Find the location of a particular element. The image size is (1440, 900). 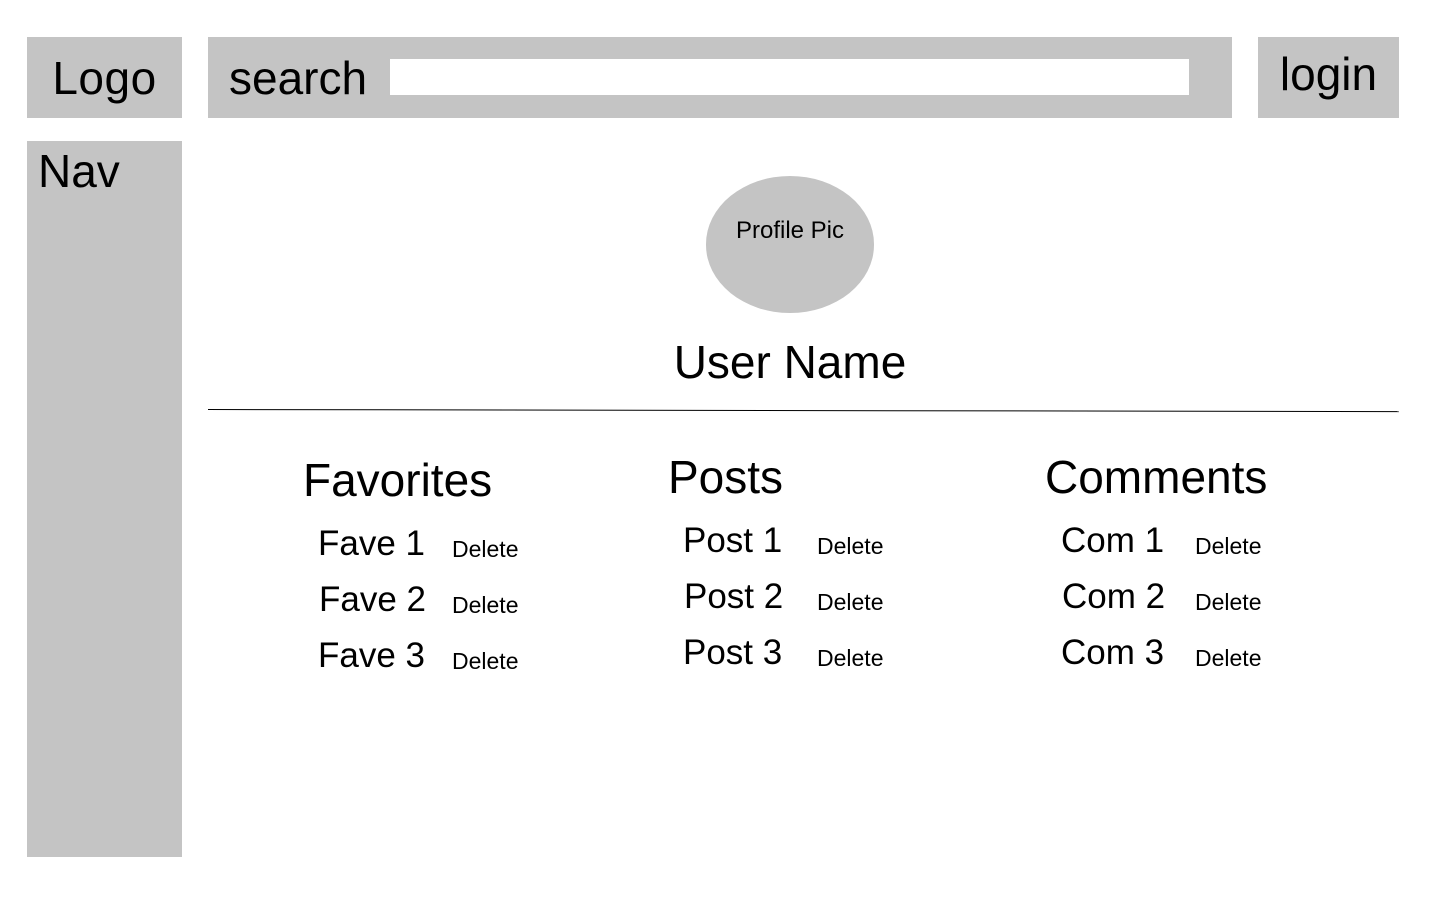

post-item-label: Post 1 is located at coordinates (732, 541).